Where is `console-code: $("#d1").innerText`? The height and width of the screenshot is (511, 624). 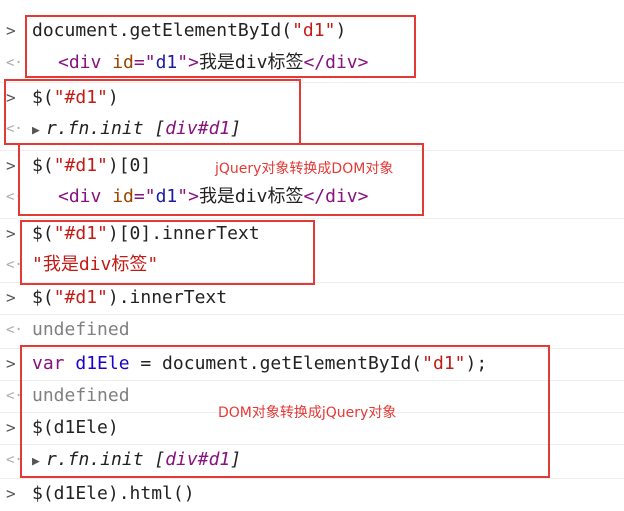 console-code: $("#d1").innerText is located at coordinates (130, 297).